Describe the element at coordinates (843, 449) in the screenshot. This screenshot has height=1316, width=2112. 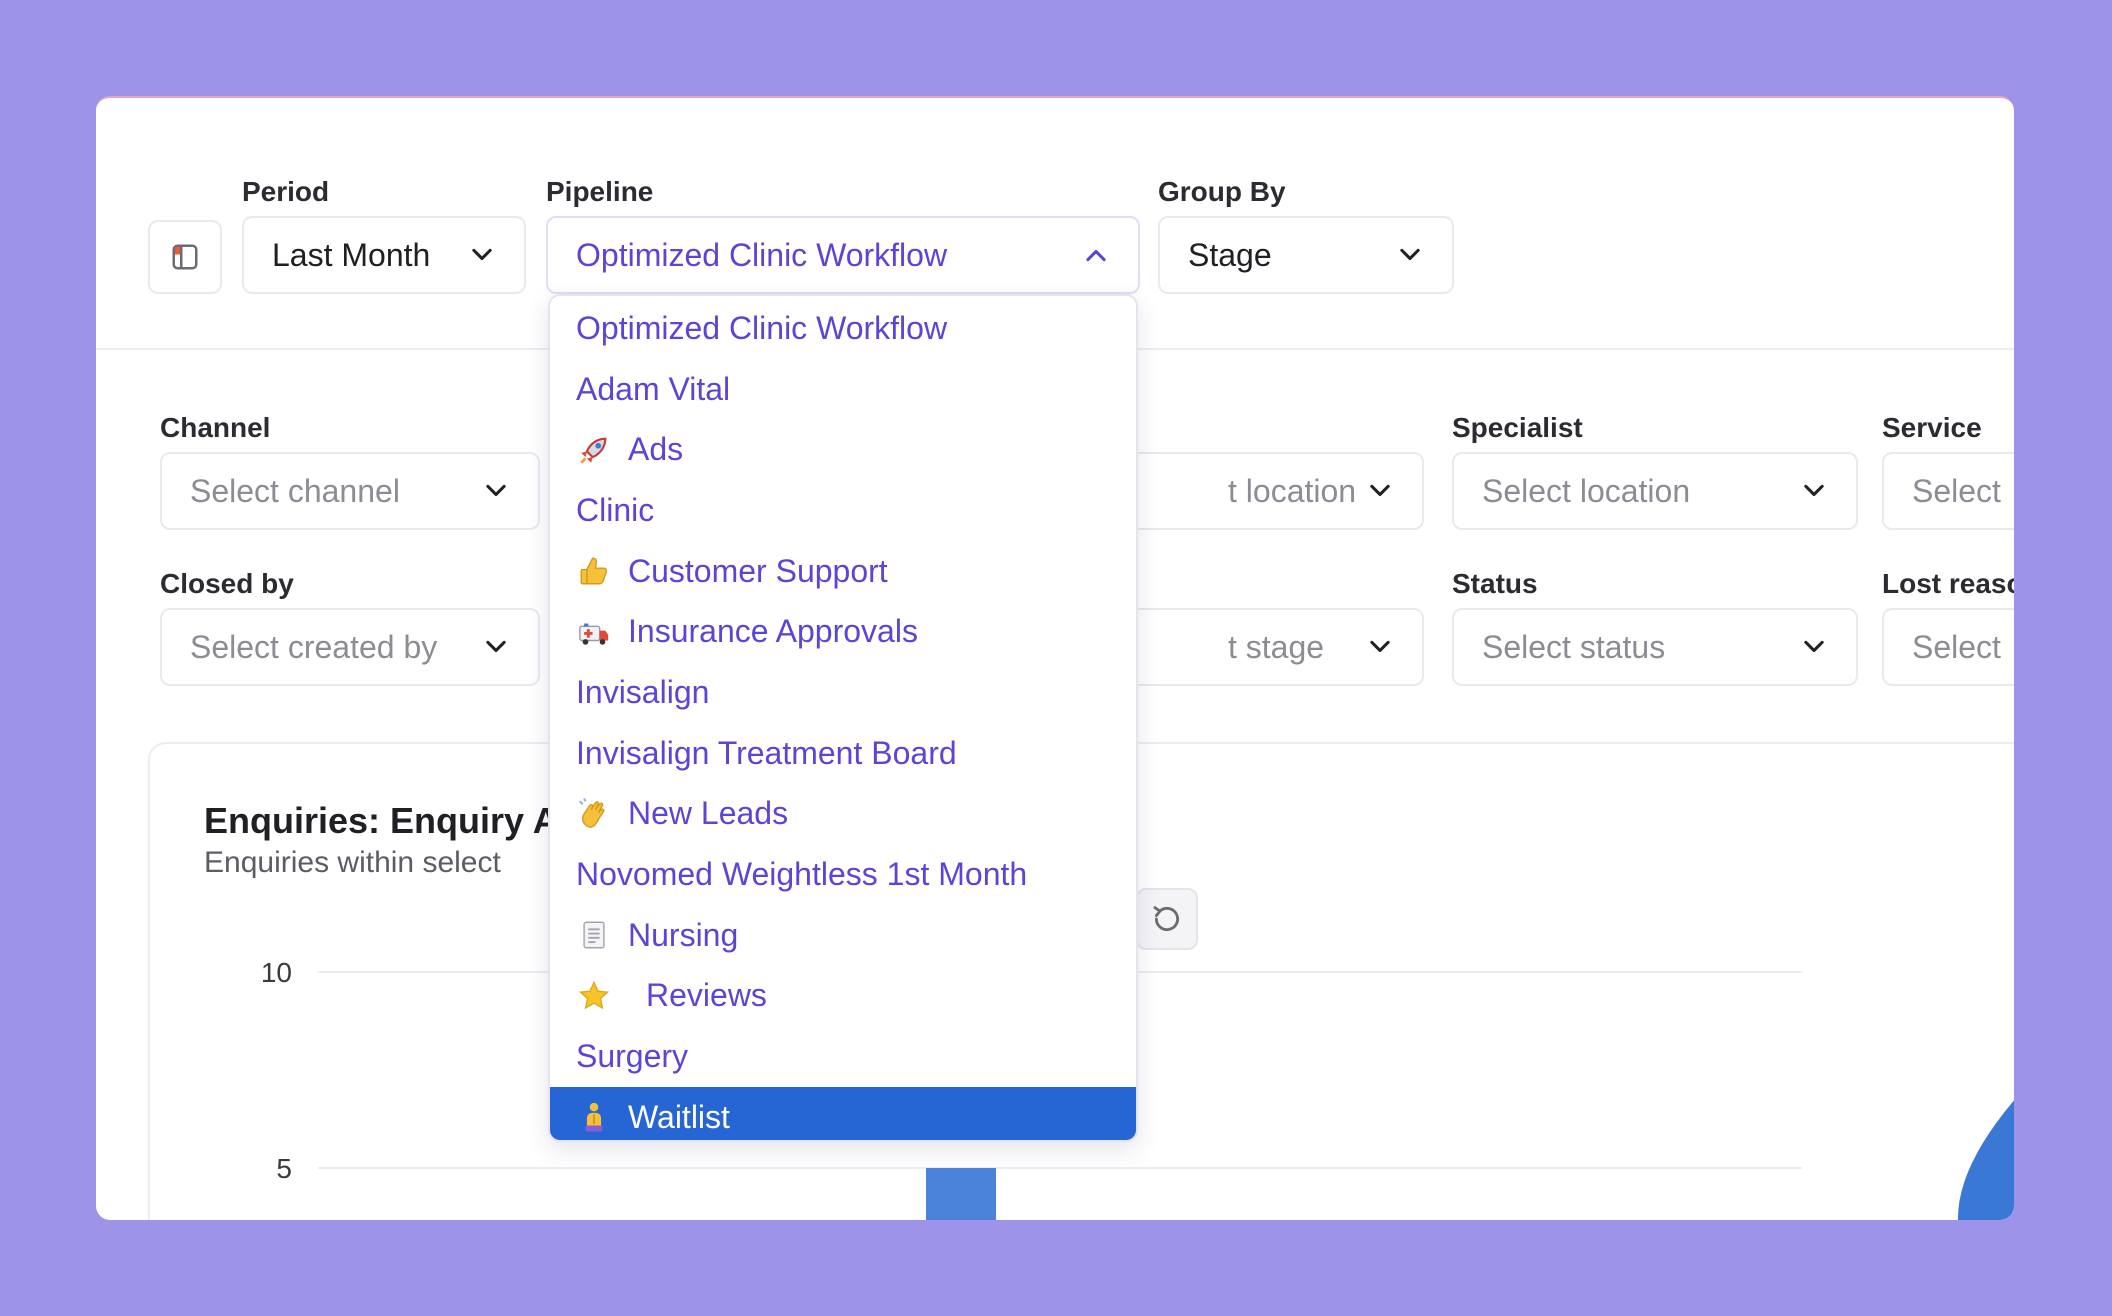
I see `pipeline-option: Ads` at that location.